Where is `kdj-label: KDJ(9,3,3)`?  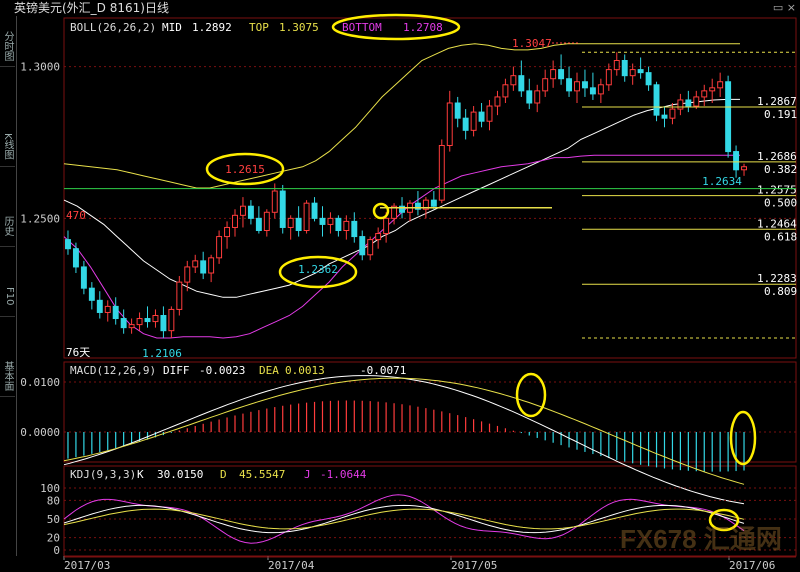 kdj-label: KDJ(9,3,3) is located at coordinates (103, 474).